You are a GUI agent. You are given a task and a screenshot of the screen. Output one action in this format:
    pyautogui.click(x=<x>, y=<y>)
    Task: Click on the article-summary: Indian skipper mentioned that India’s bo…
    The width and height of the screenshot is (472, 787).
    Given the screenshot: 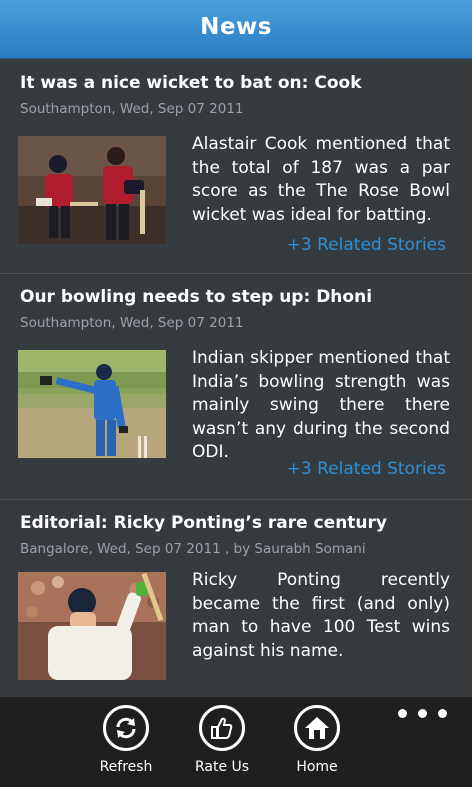 What is the action you would take?
    pyautogui.click(x=321, y=405)
    